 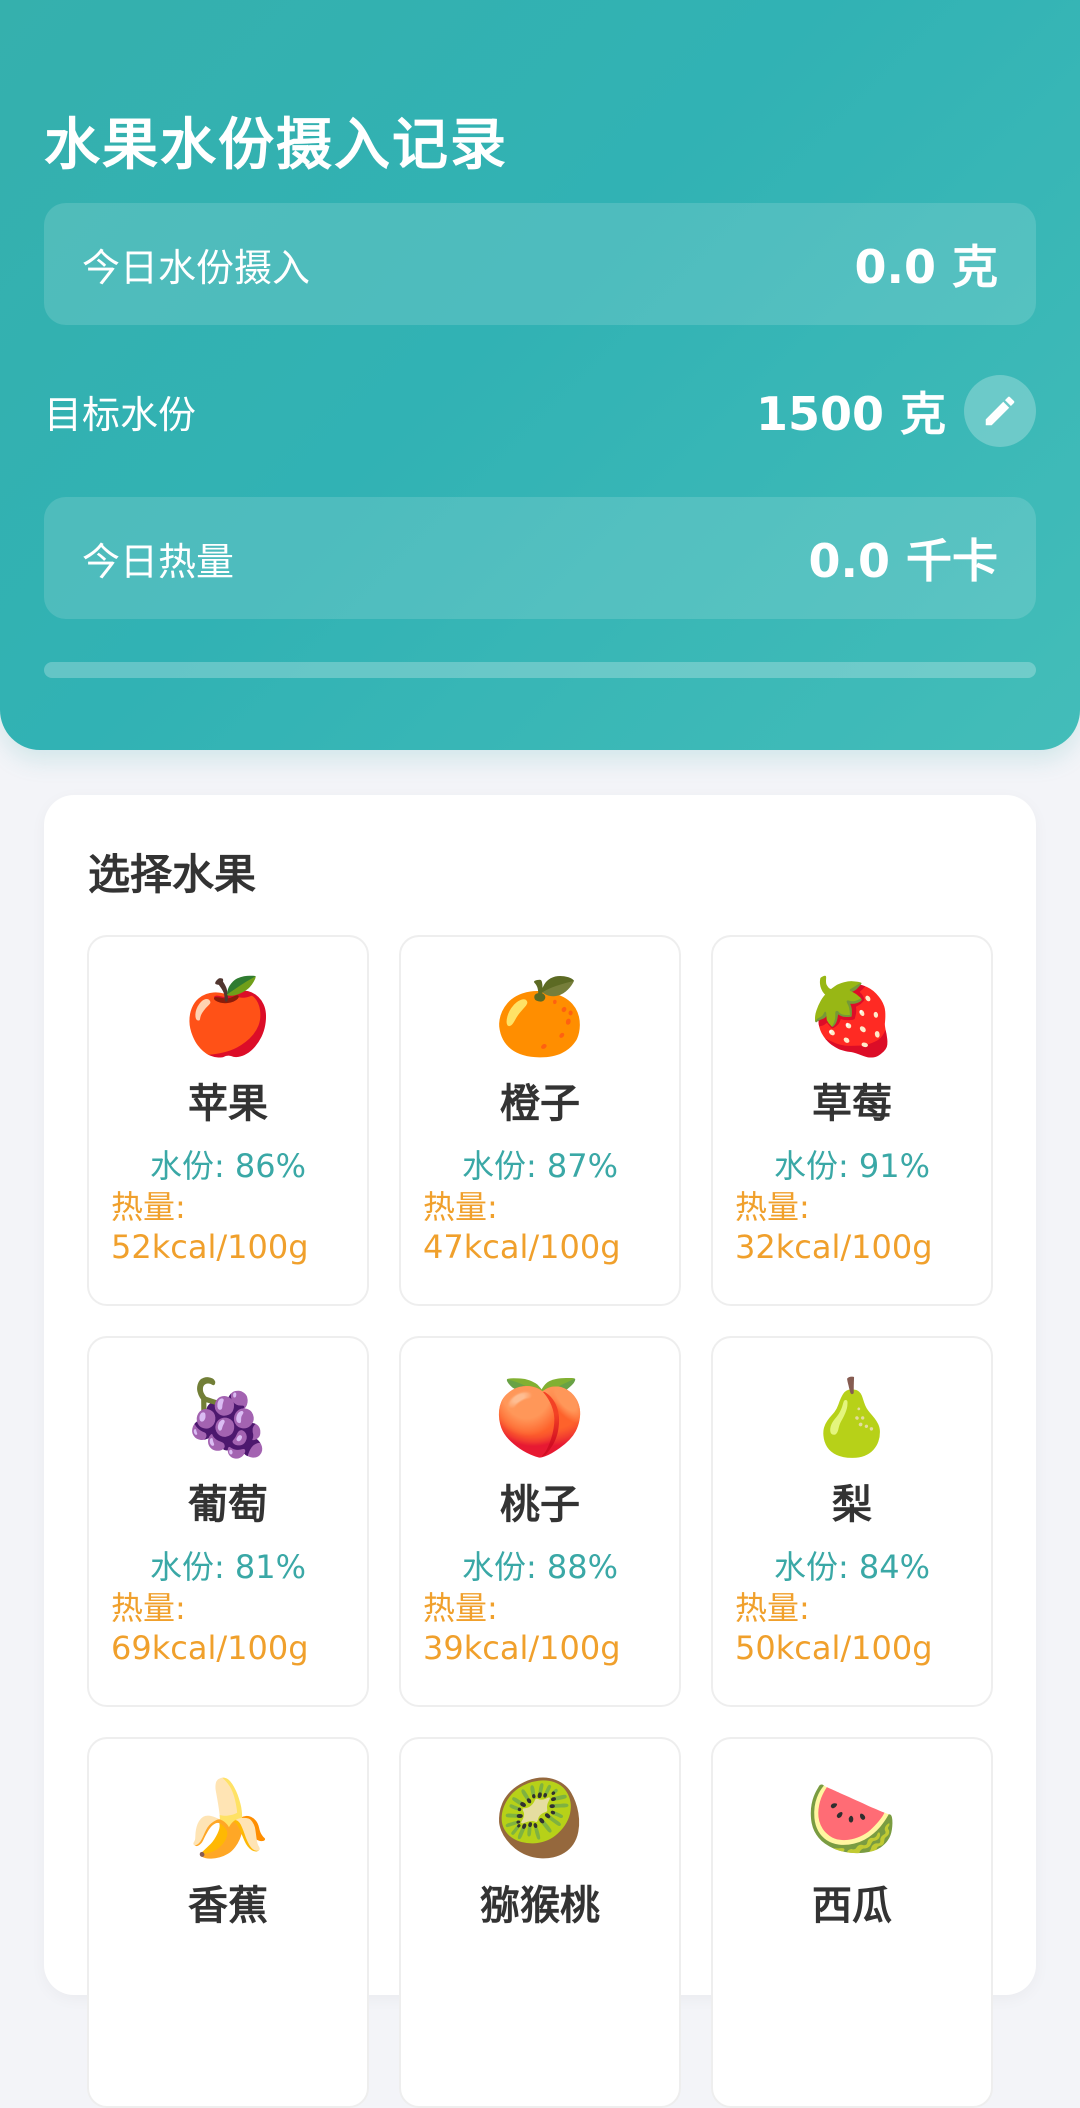 I want to click on fruit-card-banana: 🍌 香蕉, so click(x=228, y=1922).